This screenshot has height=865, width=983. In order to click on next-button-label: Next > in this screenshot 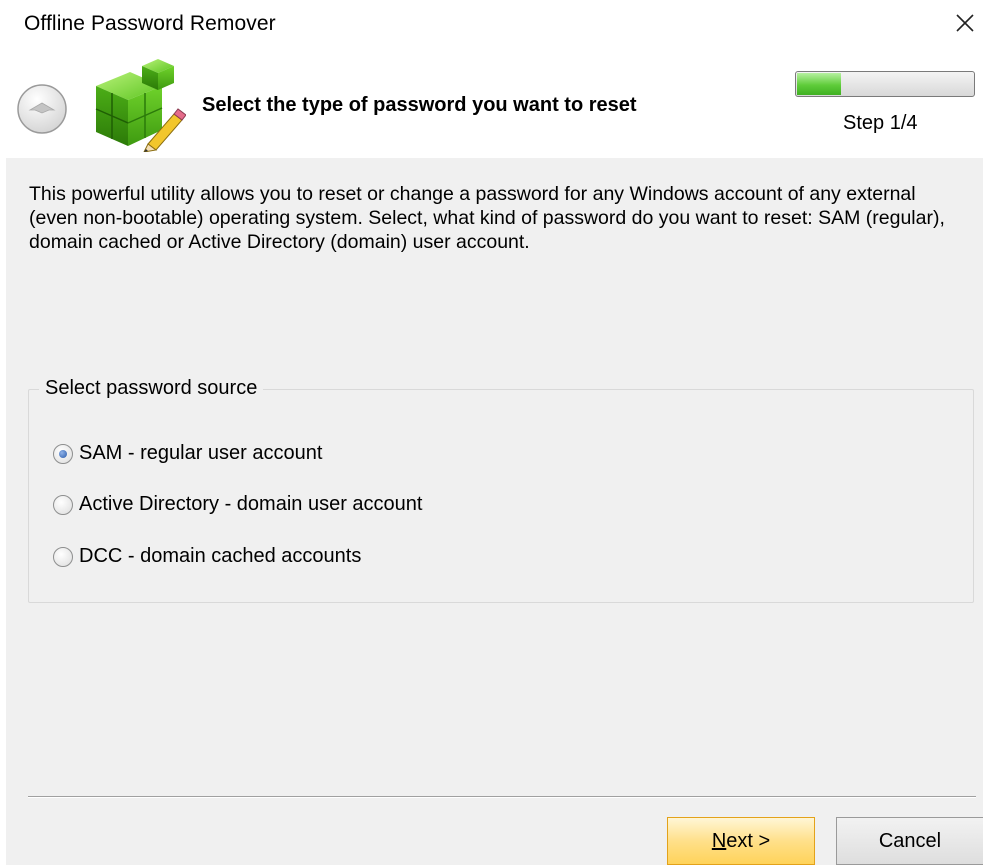, I will do `click(741, 840)`.